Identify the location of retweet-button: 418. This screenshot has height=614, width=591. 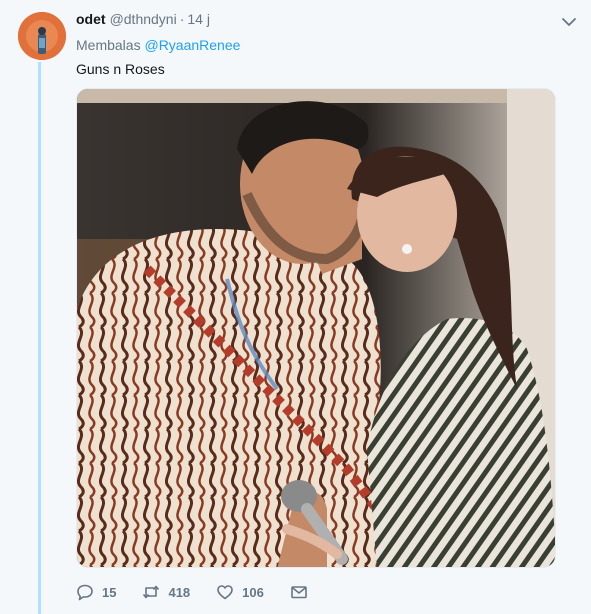
(166, 592).